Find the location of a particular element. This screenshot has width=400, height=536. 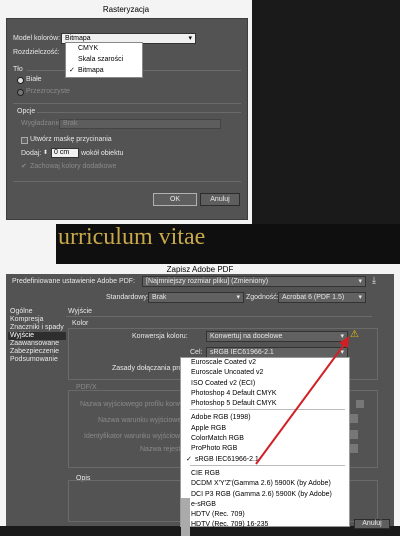

target-option-label: CIE RGB is located at coordinates (205, 473).